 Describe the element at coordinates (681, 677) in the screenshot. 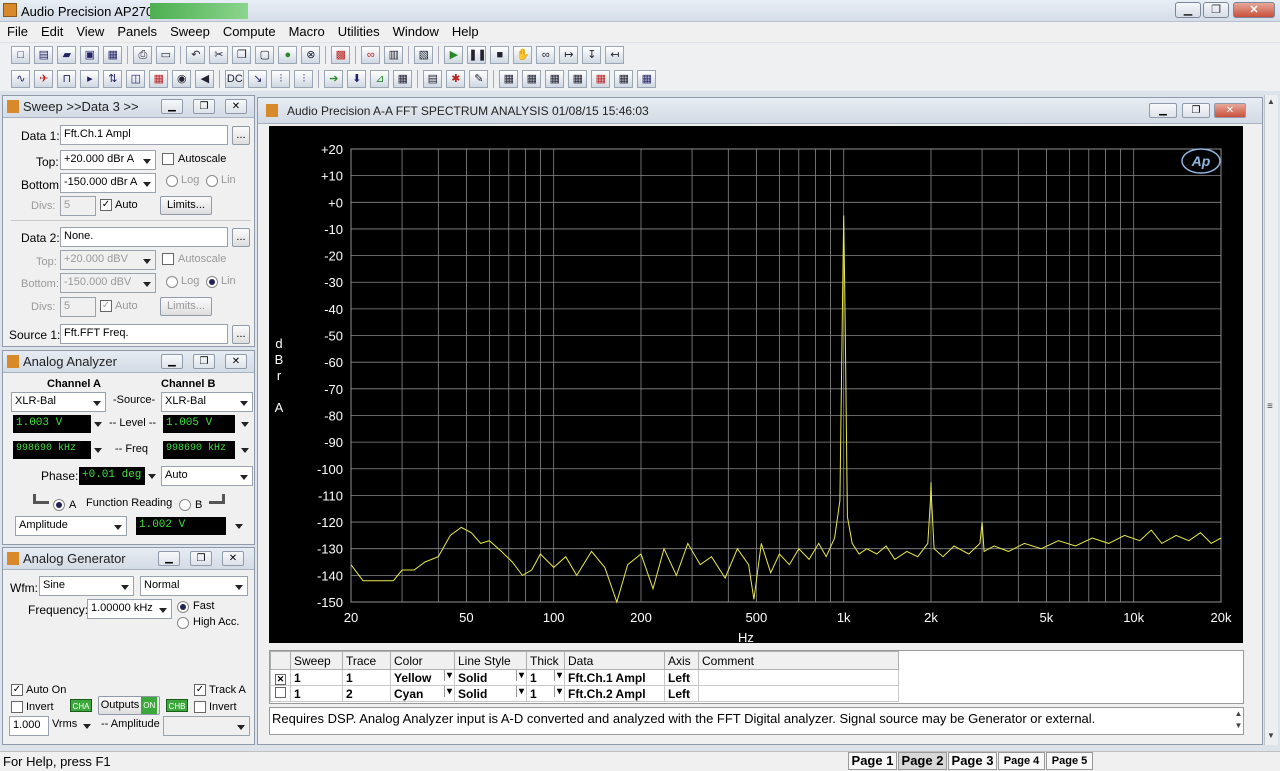

I see `table-cell: Left` at that location.